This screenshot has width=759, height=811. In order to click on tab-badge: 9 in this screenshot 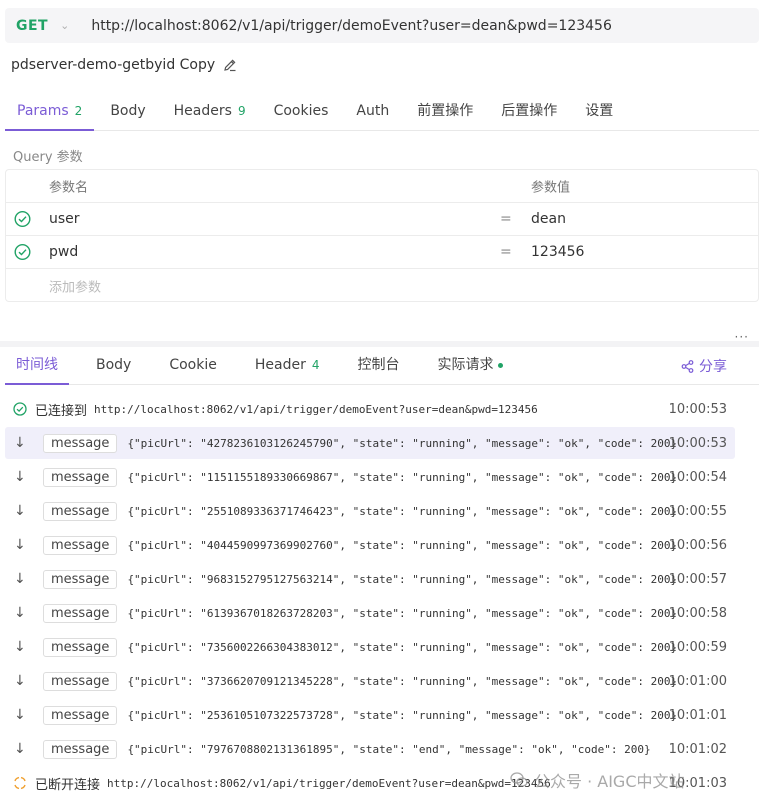, I will do `click(241, 111)`.